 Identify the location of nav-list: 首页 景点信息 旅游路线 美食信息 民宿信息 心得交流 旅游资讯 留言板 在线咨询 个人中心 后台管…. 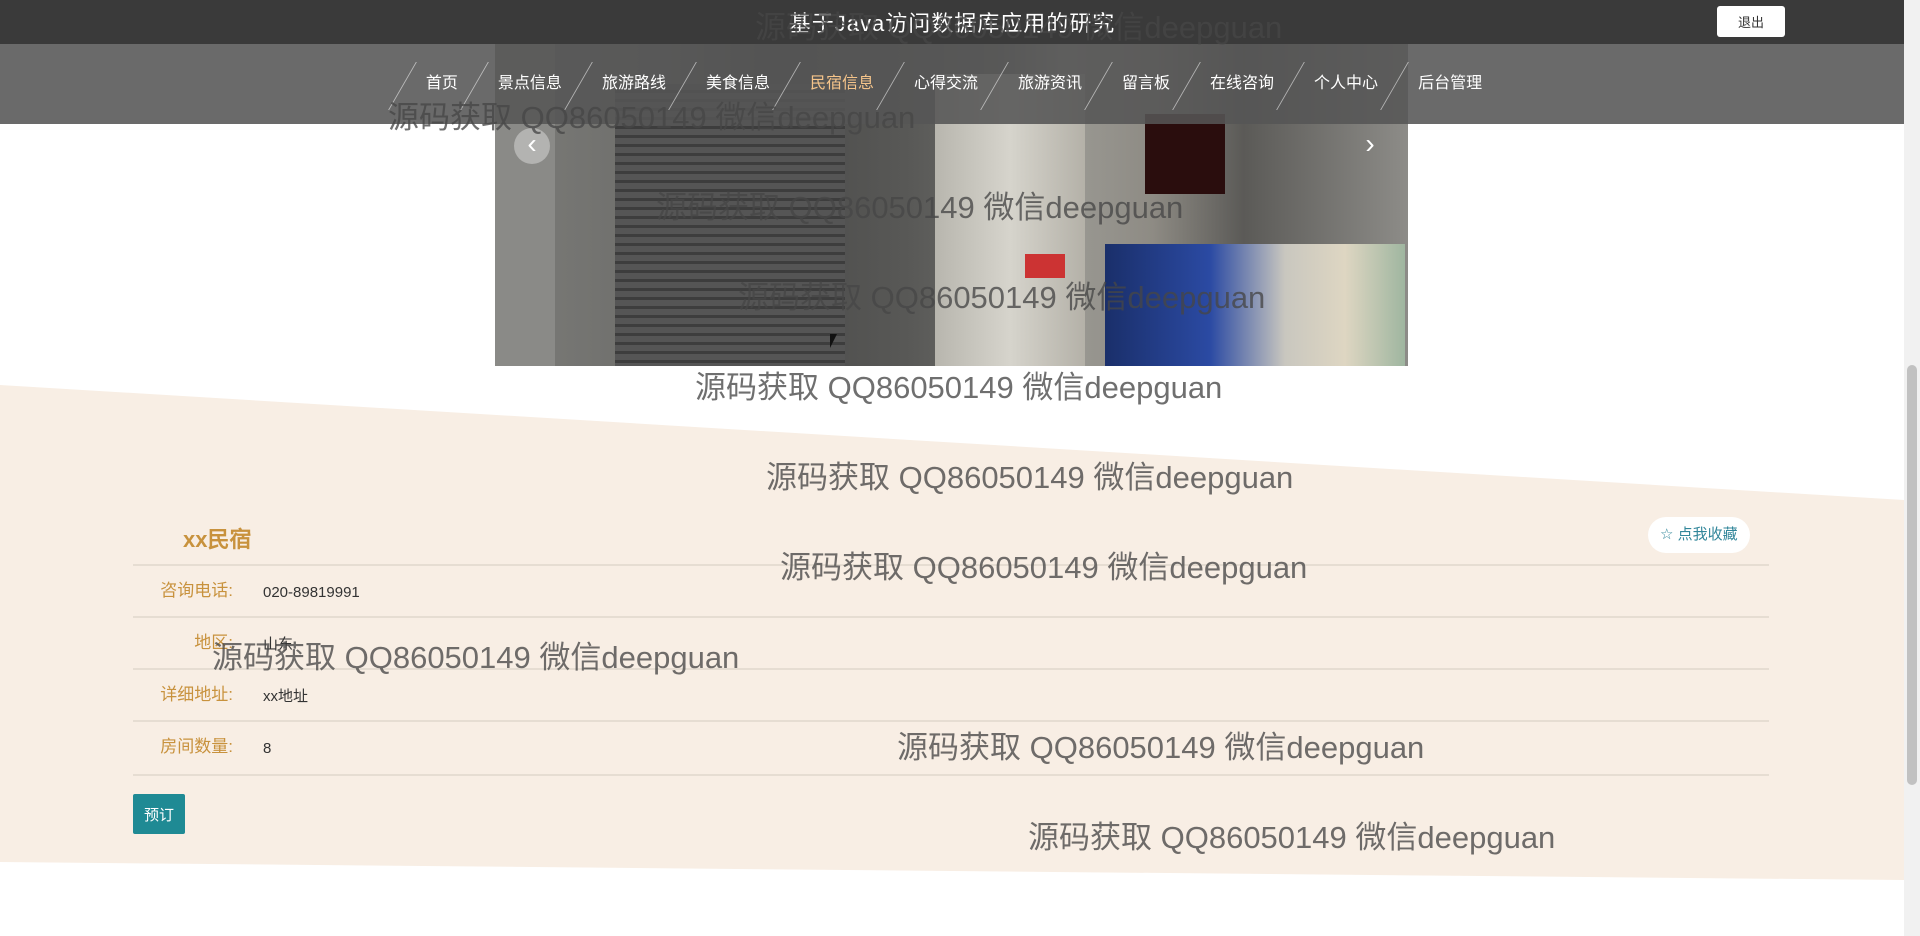
(952, 84).